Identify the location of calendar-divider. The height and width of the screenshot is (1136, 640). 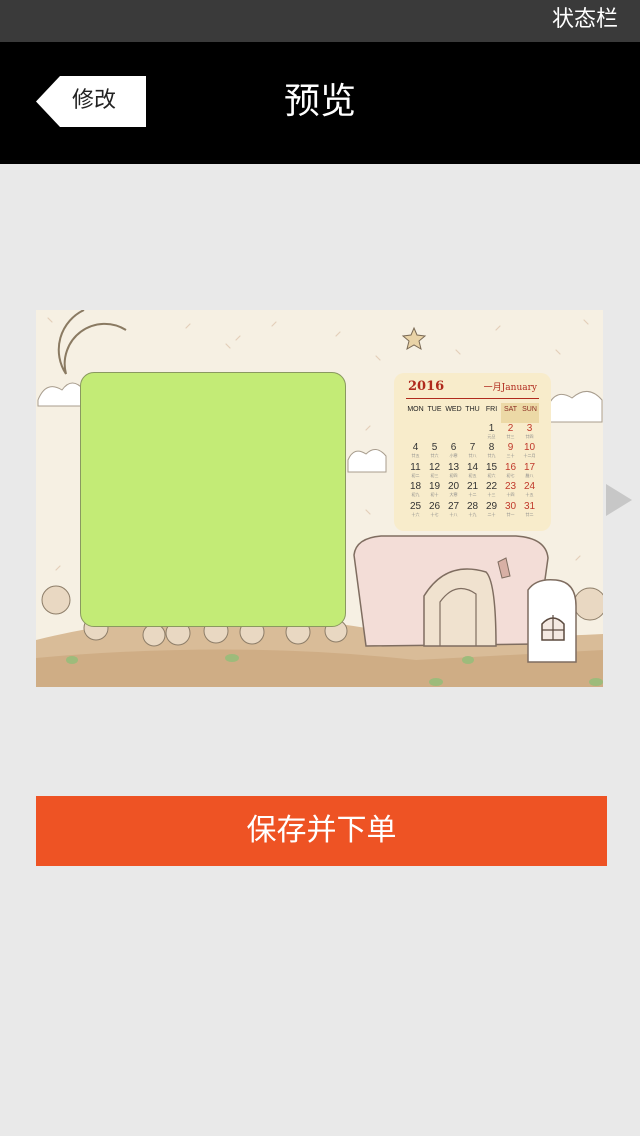
(472, 398).